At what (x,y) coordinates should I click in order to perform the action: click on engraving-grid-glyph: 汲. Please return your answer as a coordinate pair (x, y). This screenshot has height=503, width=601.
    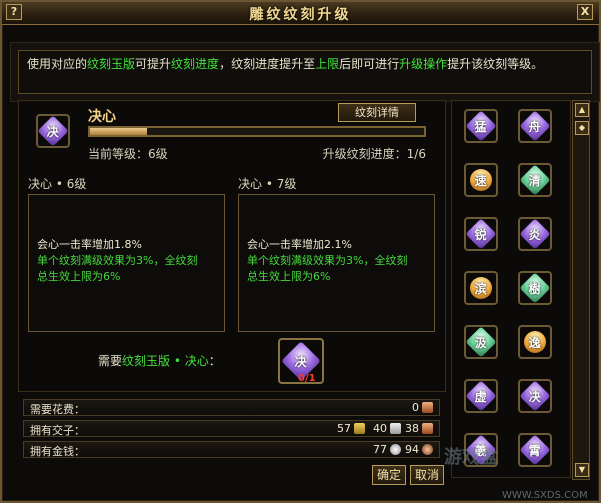
    Looking at the image, I should click on (481, 342).